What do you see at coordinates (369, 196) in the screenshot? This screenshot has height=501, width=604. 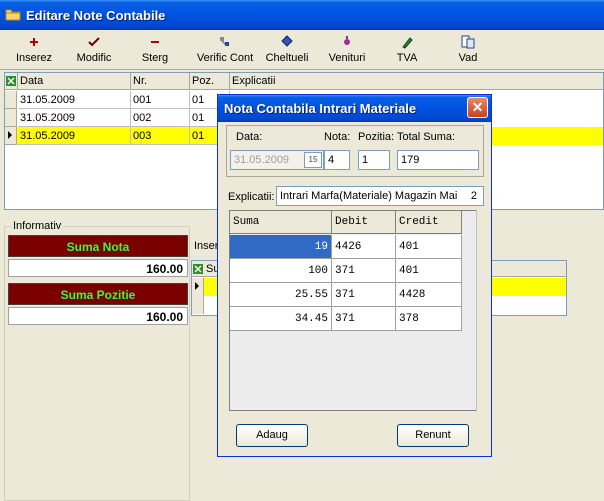 I see `explicatii-value: Intrari Marfa(Materiale) Magazin Mai` at bounding box center [369, 196].